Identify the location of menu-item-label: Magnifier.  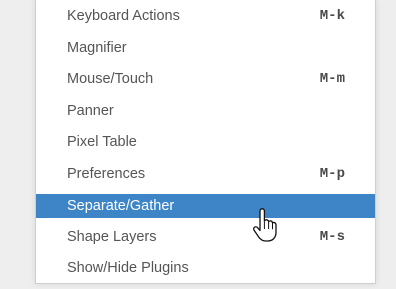
(97, 48).